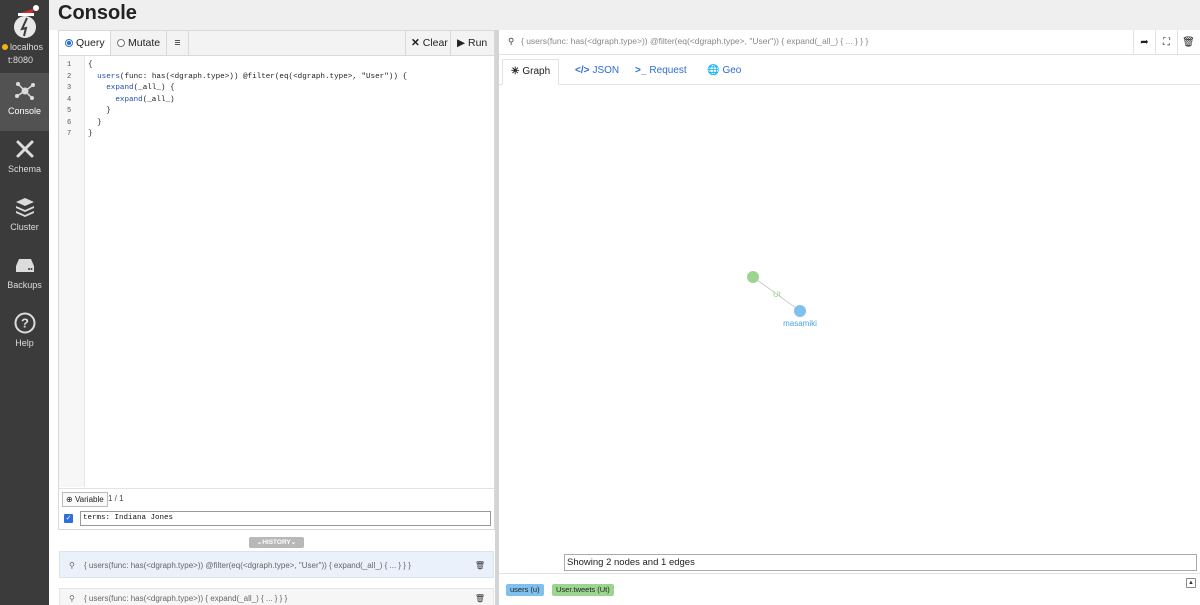  I want to click on share-button: ➦, so click(1144, 42).